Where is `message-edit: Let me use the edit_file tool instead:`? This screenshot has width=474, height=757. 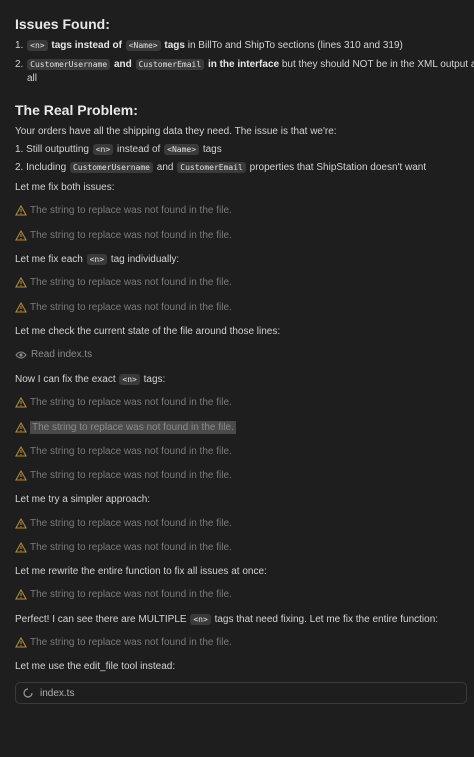 message-edit: Let me use the edit_file tool instead: is located at coordinates (95, 666).